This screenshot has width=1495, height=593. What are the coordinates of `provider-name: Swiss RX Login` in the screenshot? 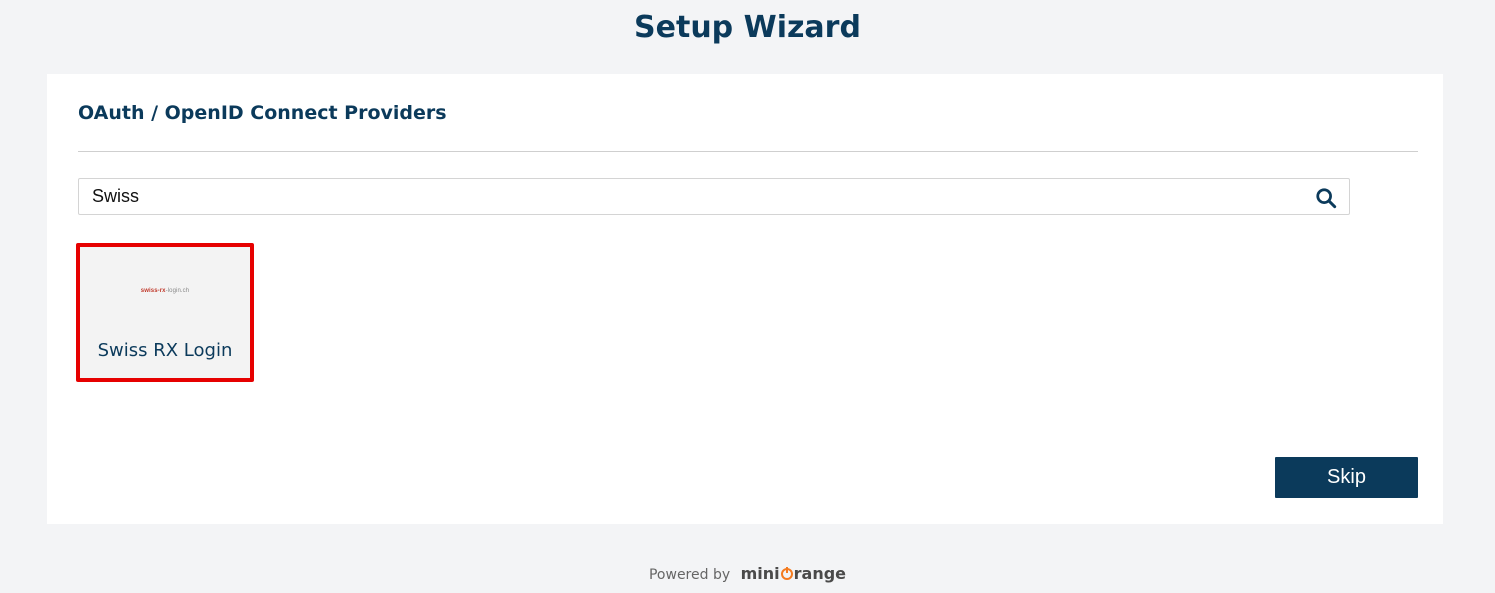 It's located at (165, 350).